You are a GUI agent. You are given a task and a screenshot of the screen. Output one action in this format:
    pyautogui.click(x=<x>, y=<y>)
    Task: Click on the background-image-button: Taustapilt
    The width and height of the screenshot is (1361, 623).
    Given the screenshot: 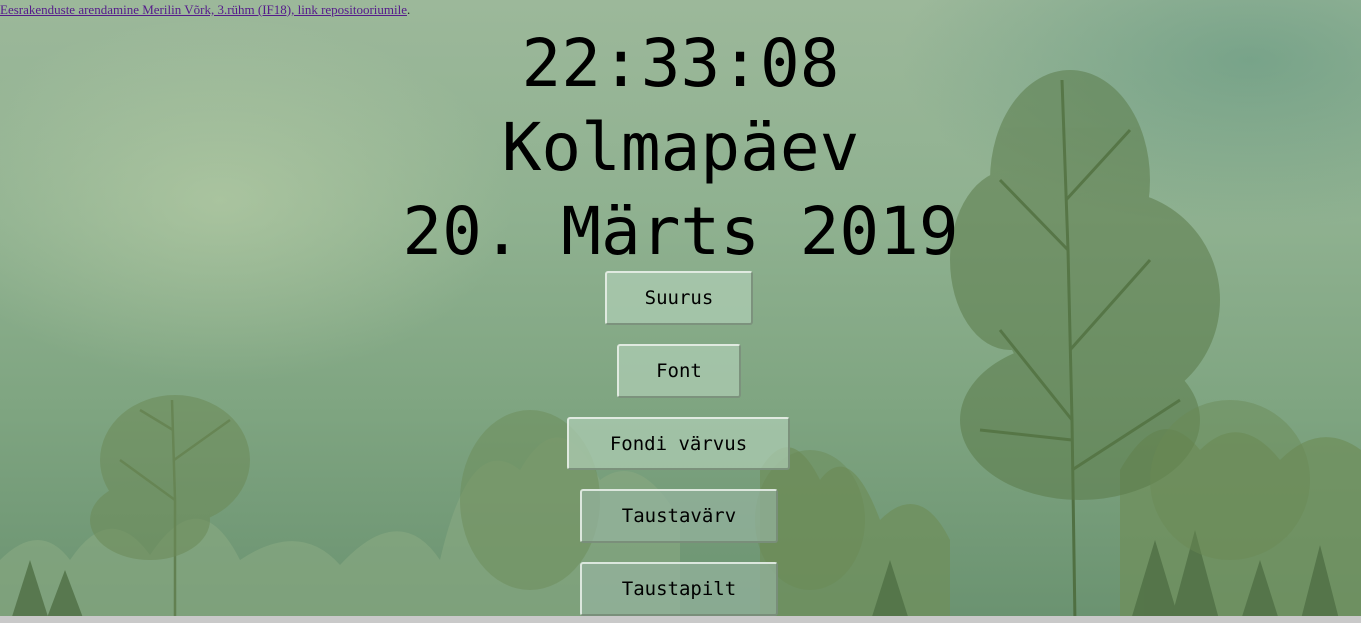 What is the action you would take?
    pyautogui.click(x=679, y=589)
    